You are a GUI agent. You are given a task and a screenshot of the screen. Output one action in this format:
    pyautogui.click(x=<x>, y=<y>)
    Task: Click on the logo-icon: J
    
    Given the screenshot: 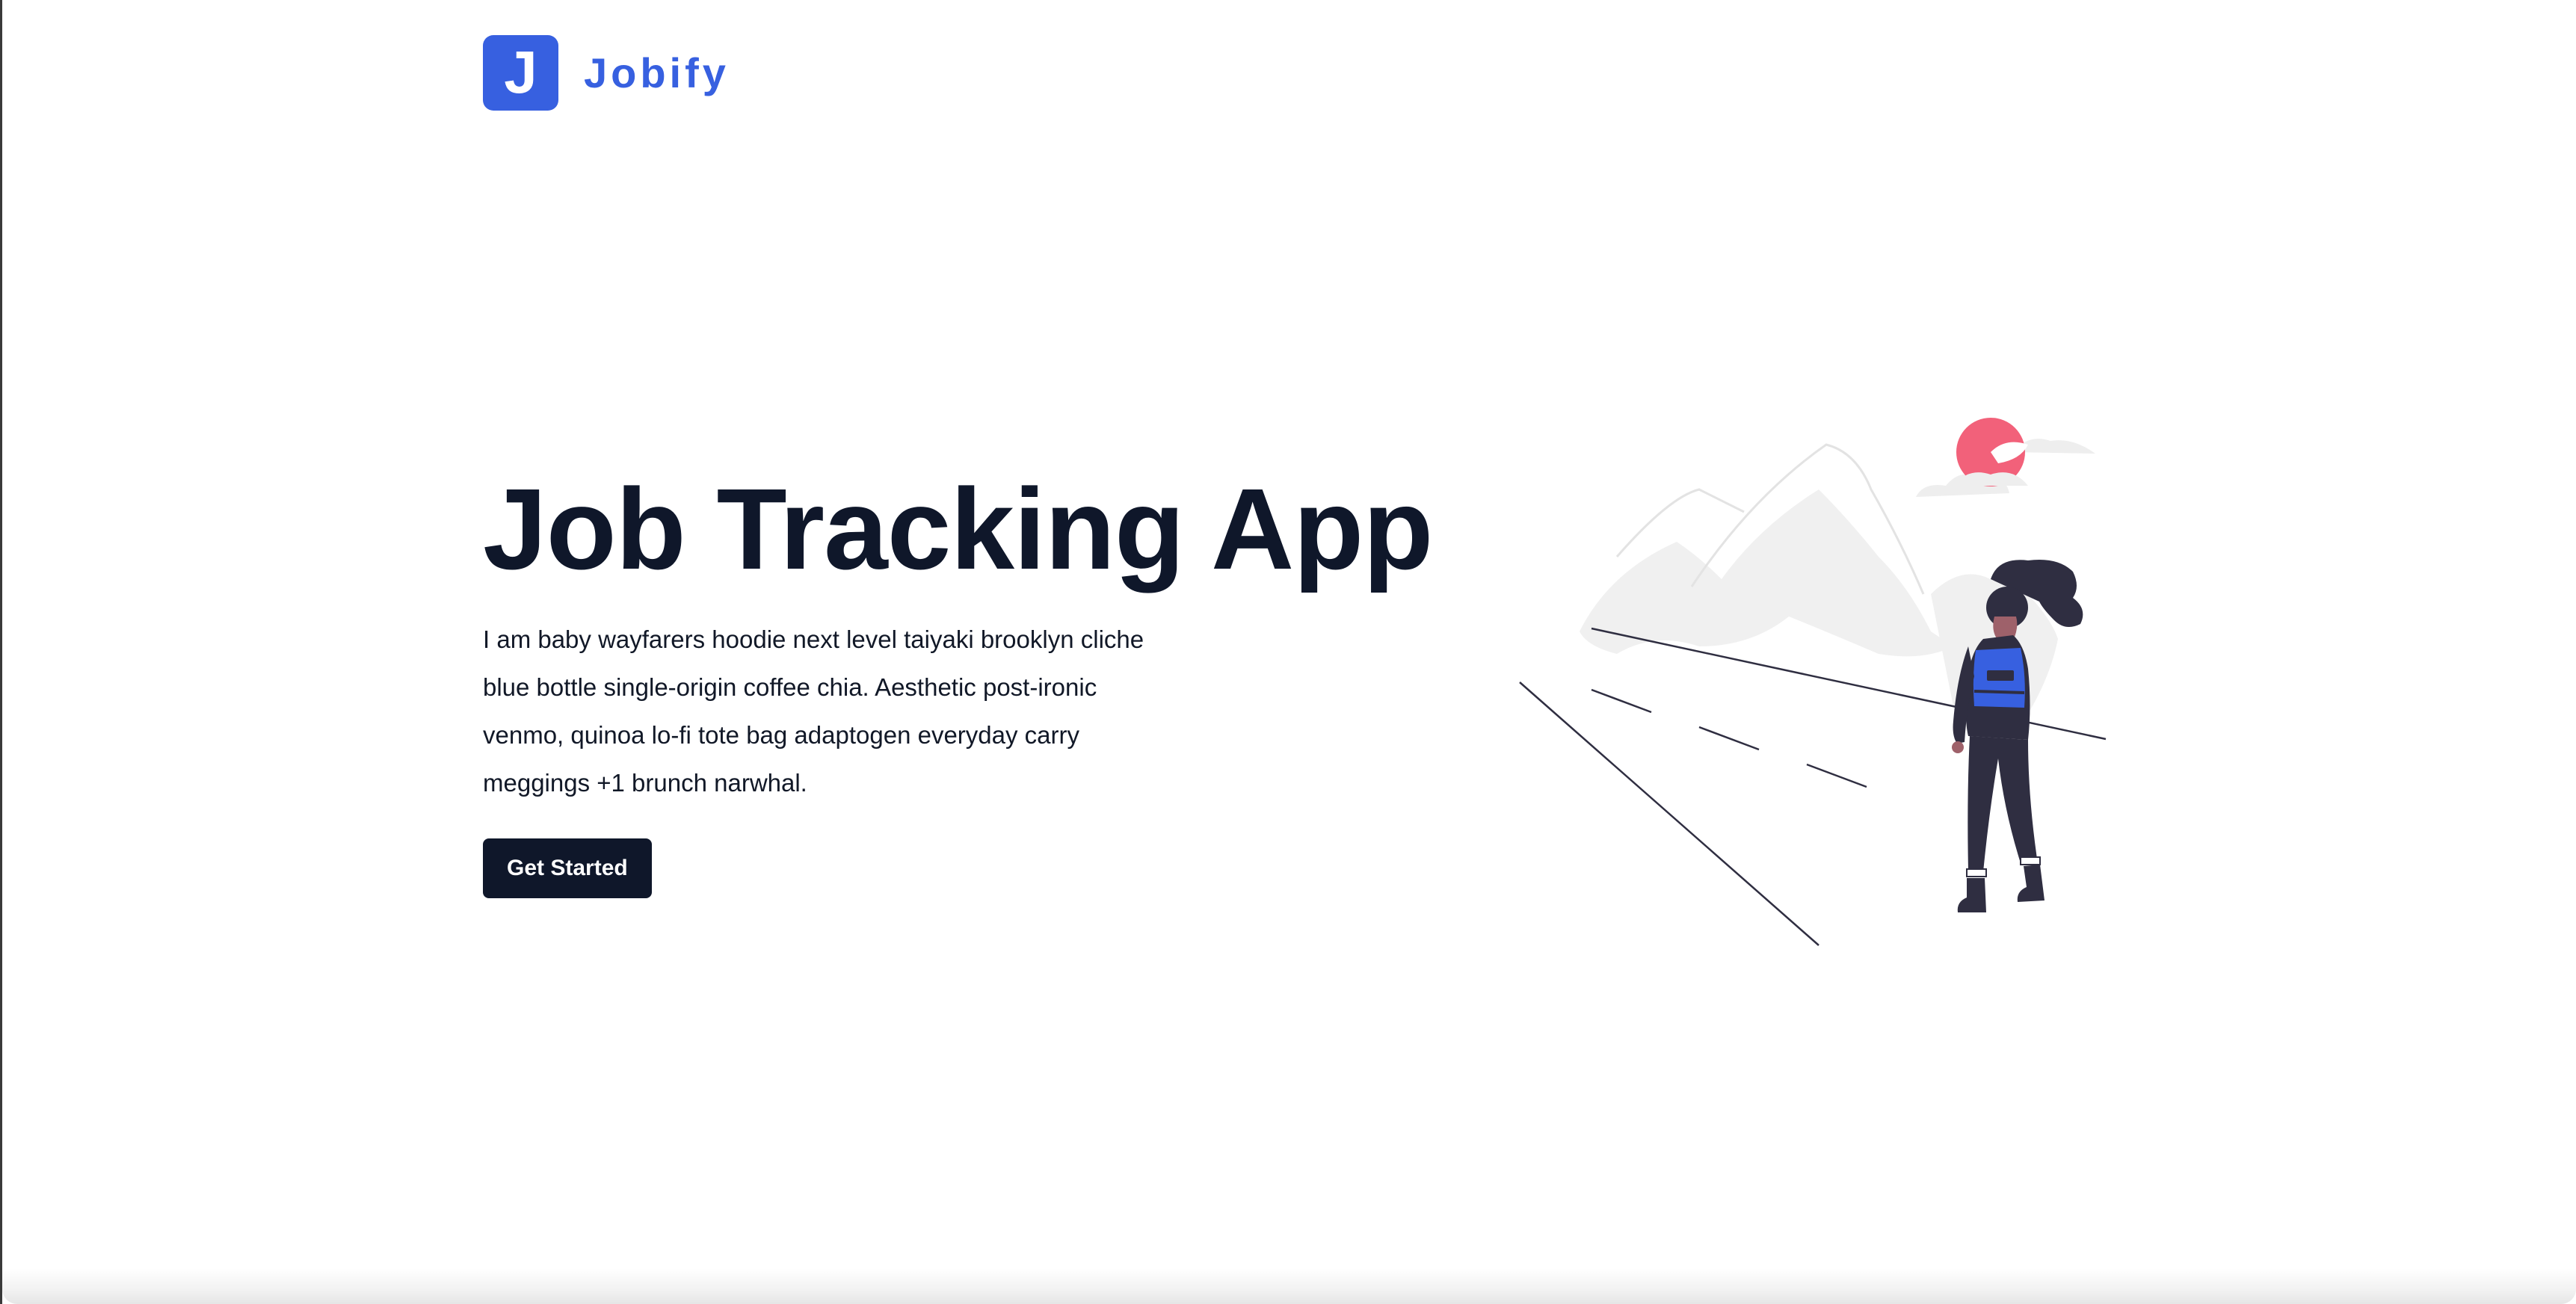 What is the action you would take?
    pyautogui.click(x=520, y=72)
    